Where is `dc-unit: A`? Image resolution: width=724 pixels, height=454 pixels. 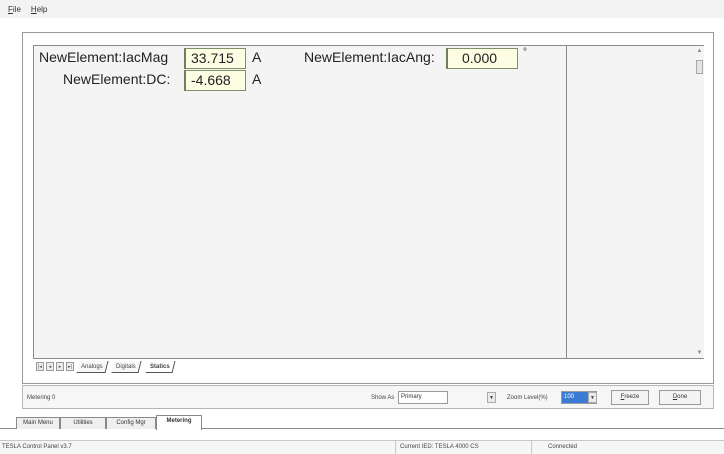
dc-unit: A is located at coordinates (257, 79).